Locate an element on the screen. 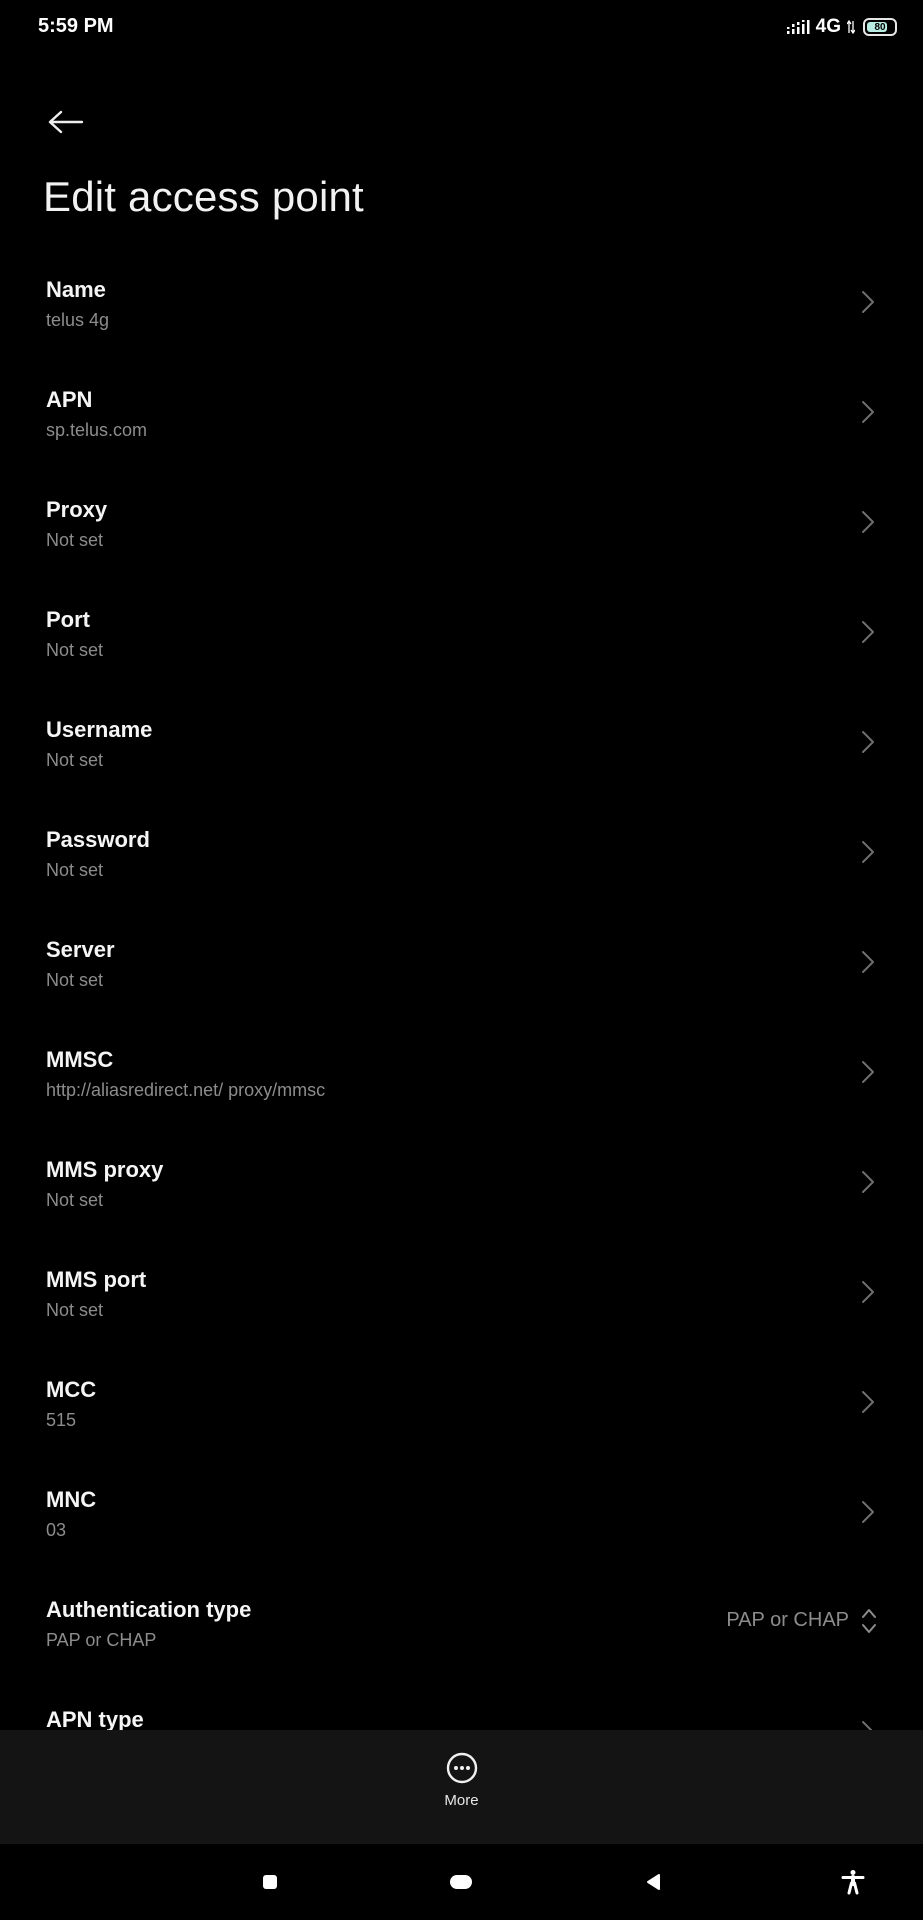 This screenshot has width=923, height=1920. chevron-up-down-icon is located at coordinates (869, 1621).